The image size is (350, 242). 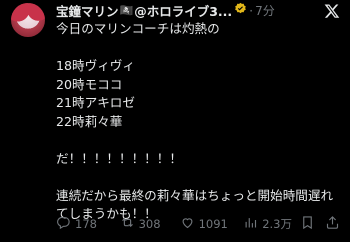 What do you see at coordinates (129, 224) in the screenshot?
I see `repost-icon` at bounding box center [129, 224].